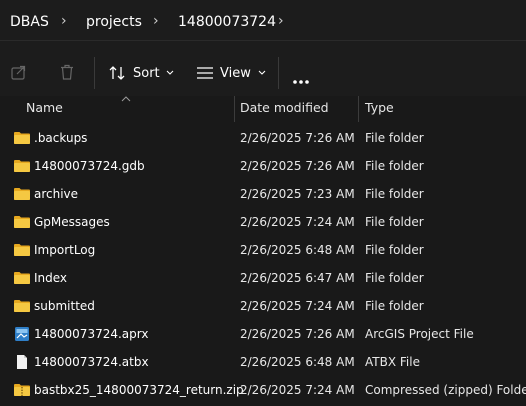 This screenshot has height=406, width=526. I want to click on view-icon, so click(205, 73).